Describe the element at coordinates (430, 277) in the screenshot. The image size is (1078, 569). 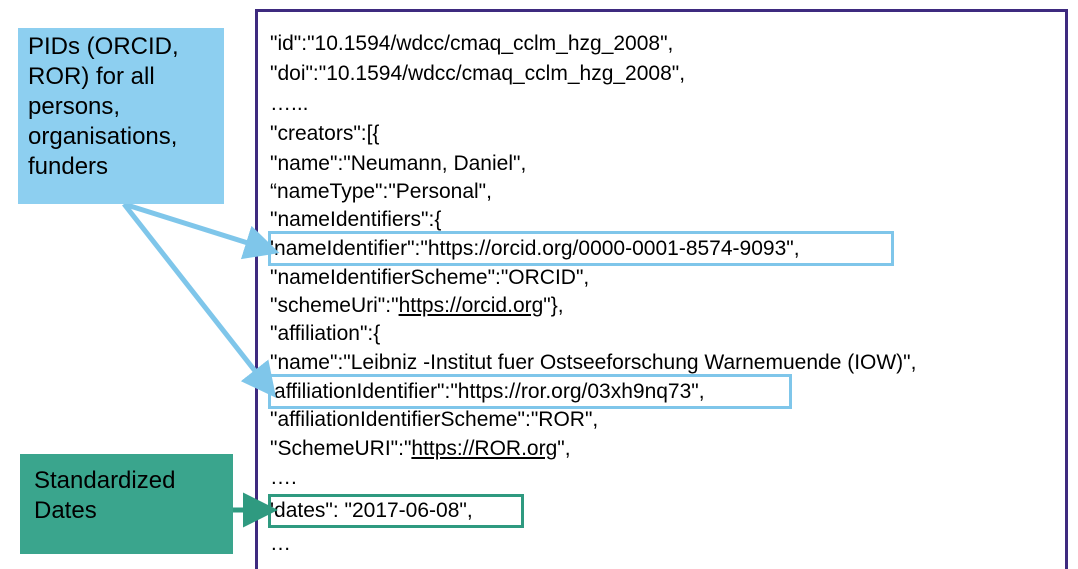
I see `code-line-nameidentifierscheme: "nameIdentifierScheme":"ORCID",` at that location.